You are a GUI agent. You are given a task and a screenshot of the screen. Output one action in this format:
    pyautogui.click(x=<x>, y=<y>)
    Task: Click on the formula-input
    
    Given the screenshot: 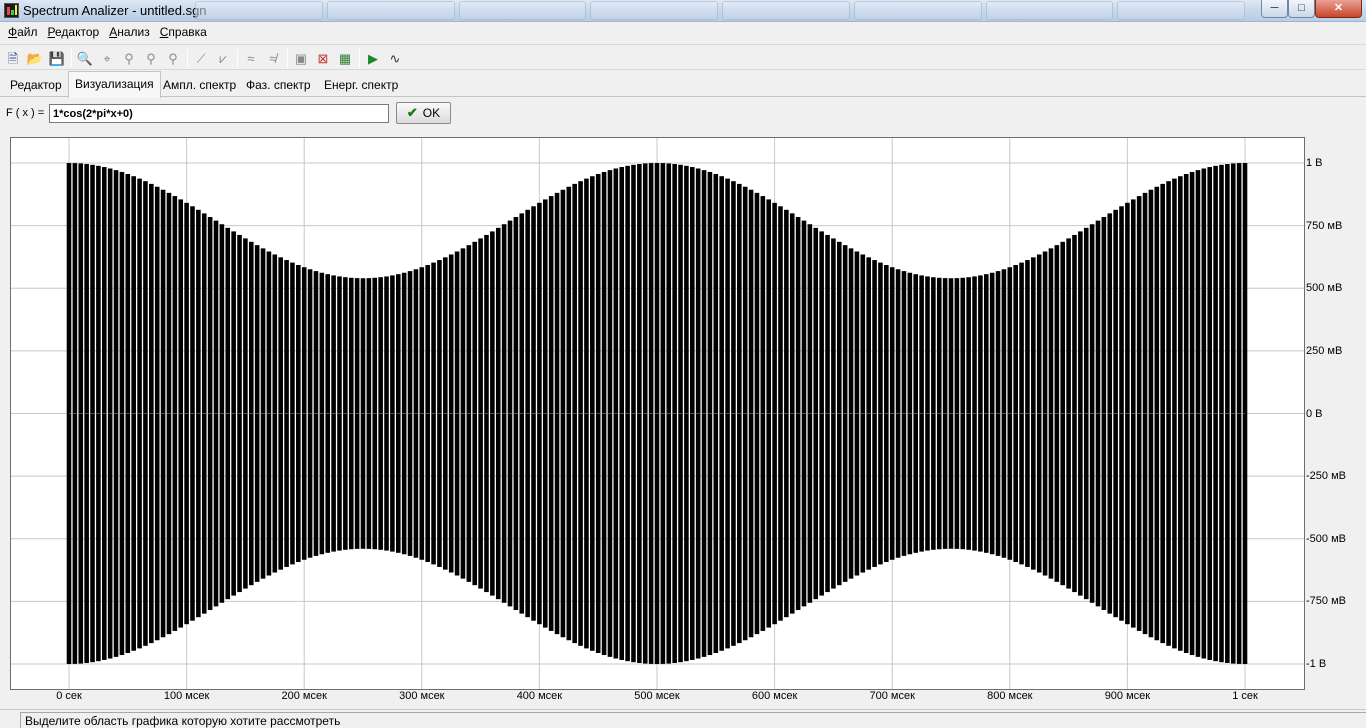 What is the action you would take?
    pyautogui.click(x=219, y=113)
    